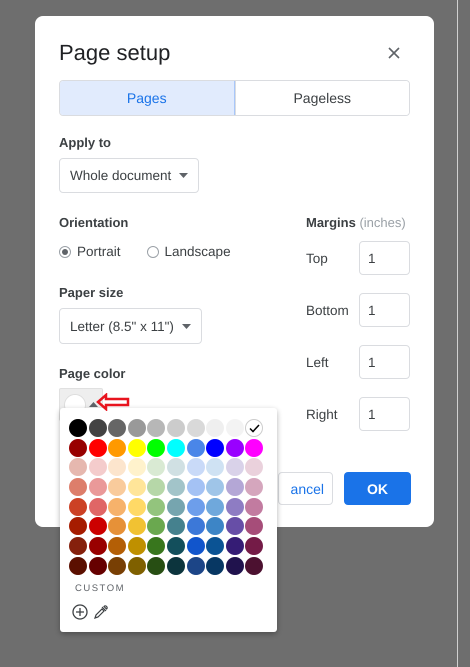  Describe the element at coordinates (188, 251) in the screenshot. I see `radio-option: Landscape` at that location.